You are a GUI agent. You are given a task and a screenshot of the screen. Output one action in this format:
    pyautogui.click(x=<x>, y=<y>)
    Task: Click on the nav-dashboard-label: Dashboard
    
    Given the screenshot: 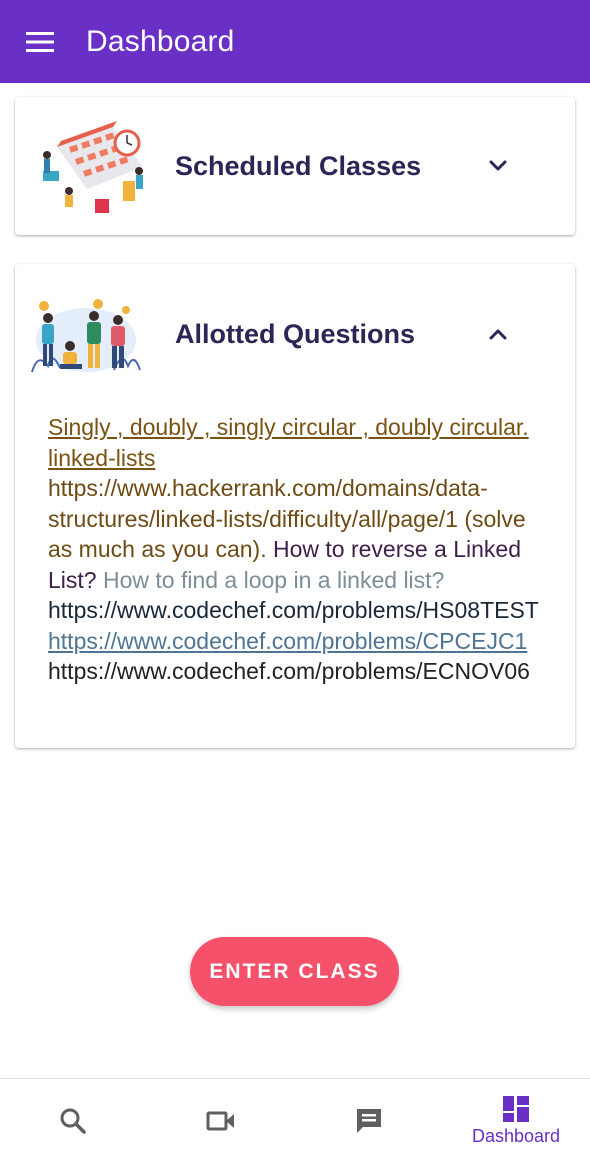 What is the action you would take?
    pyautogui.click(x=516, y=1136)
    